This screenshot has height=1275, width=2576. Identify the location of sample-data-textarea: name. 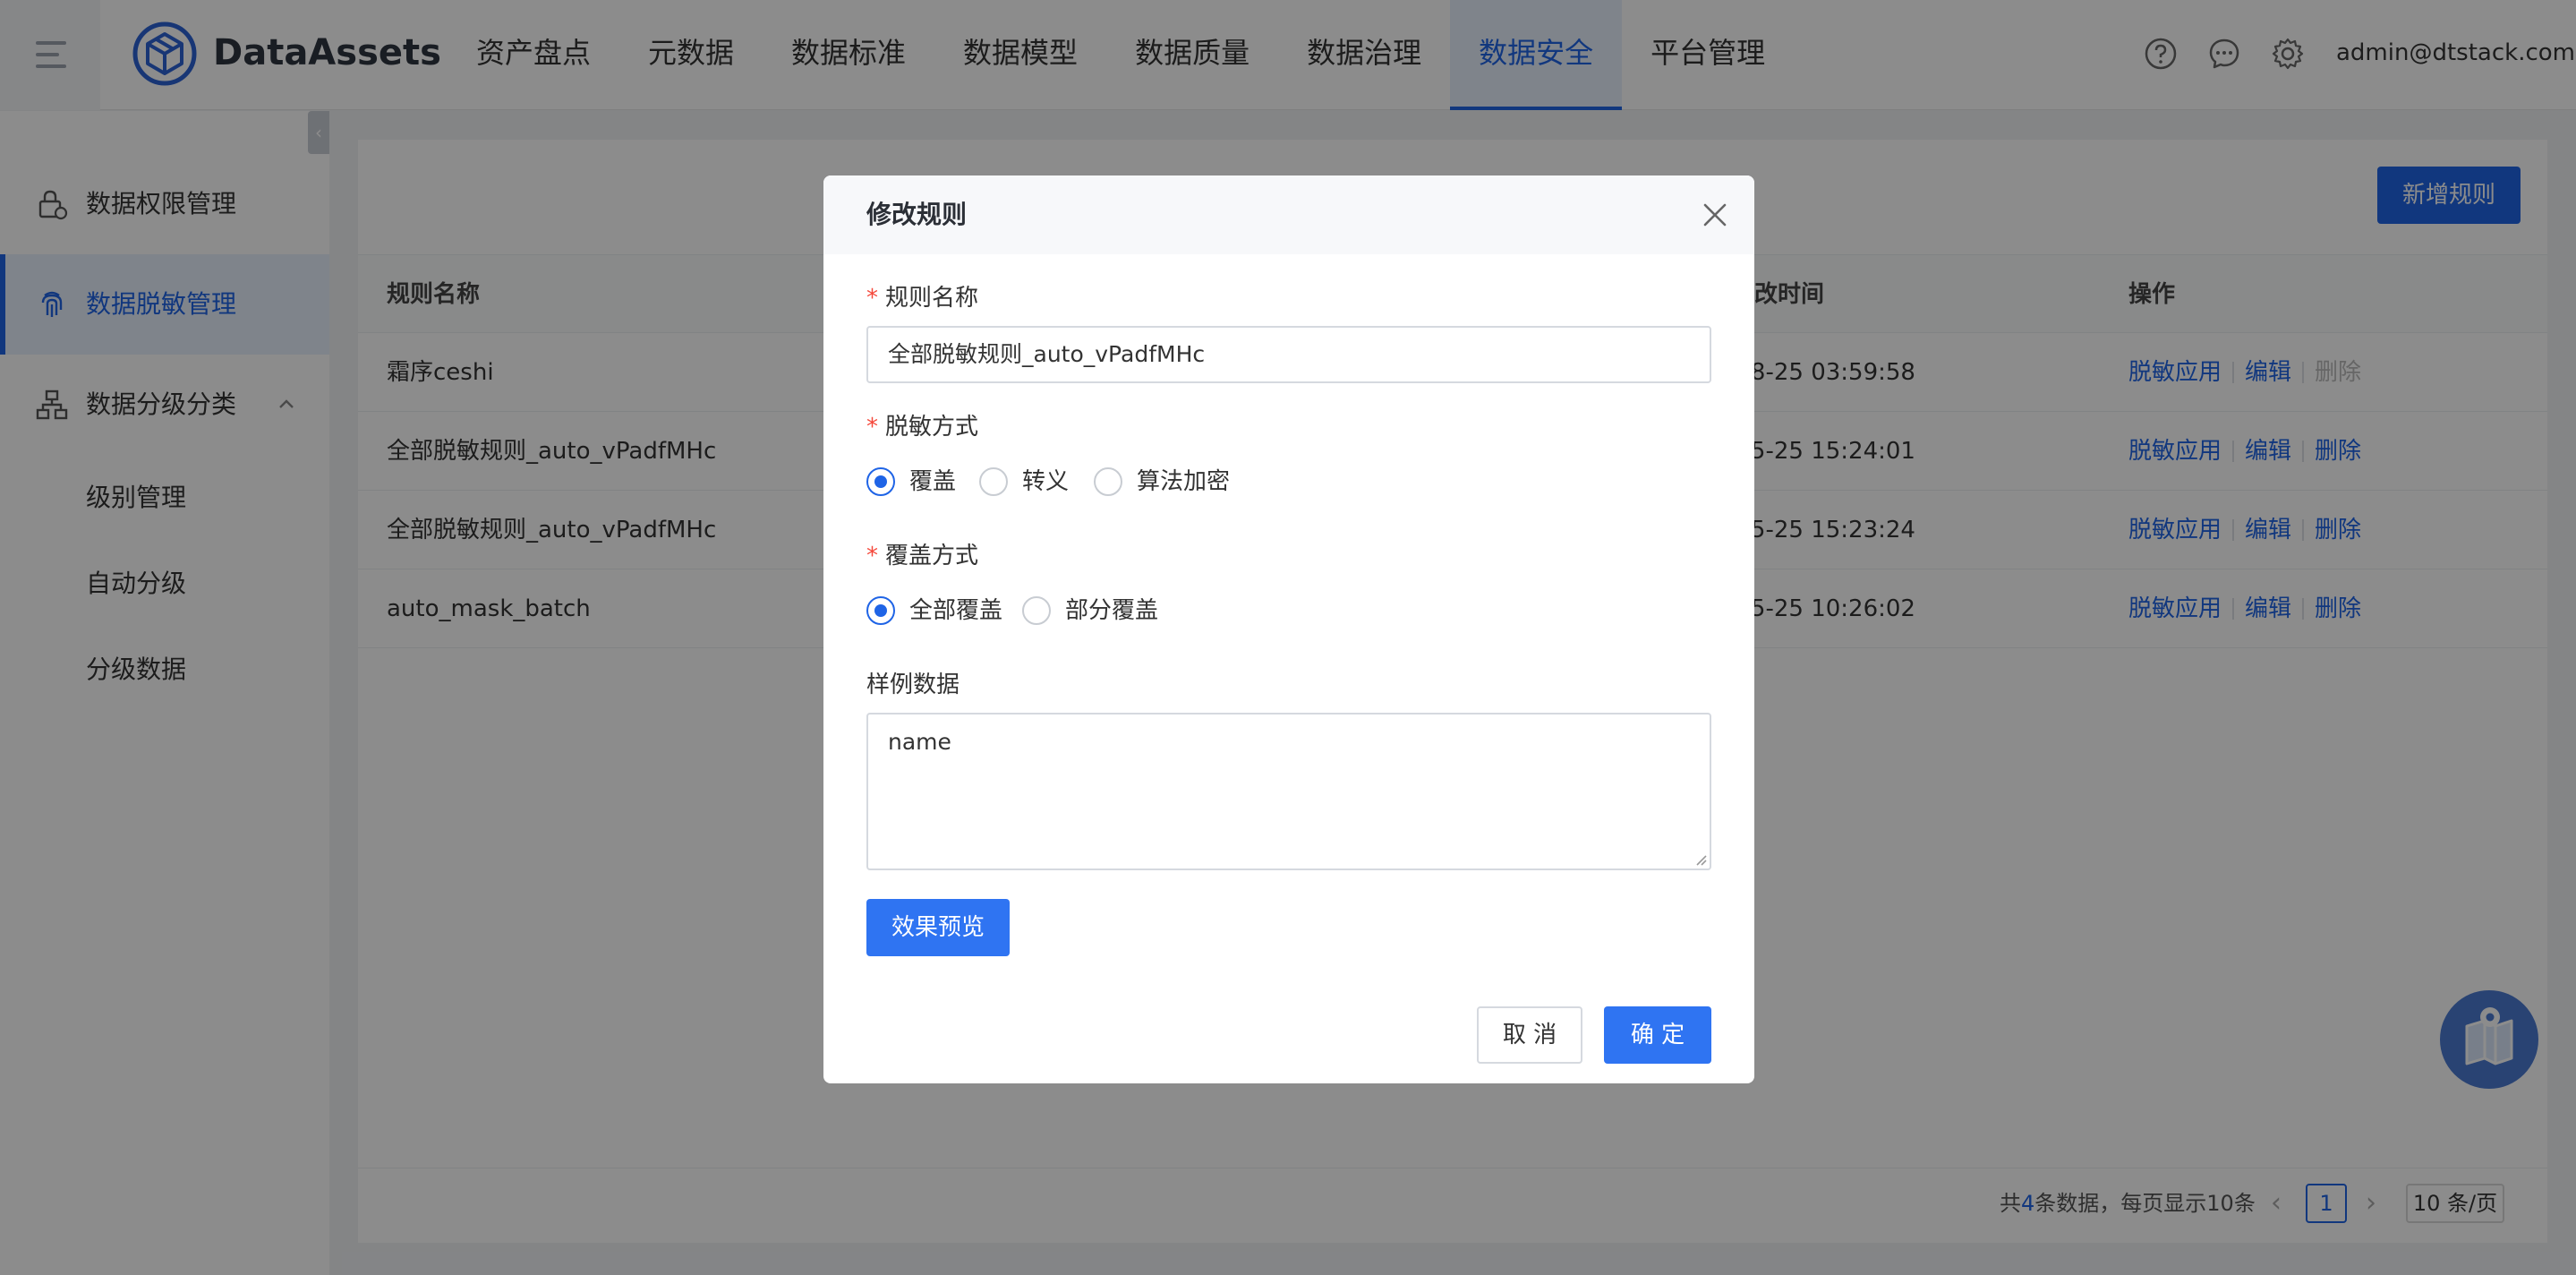
(1288, 791).